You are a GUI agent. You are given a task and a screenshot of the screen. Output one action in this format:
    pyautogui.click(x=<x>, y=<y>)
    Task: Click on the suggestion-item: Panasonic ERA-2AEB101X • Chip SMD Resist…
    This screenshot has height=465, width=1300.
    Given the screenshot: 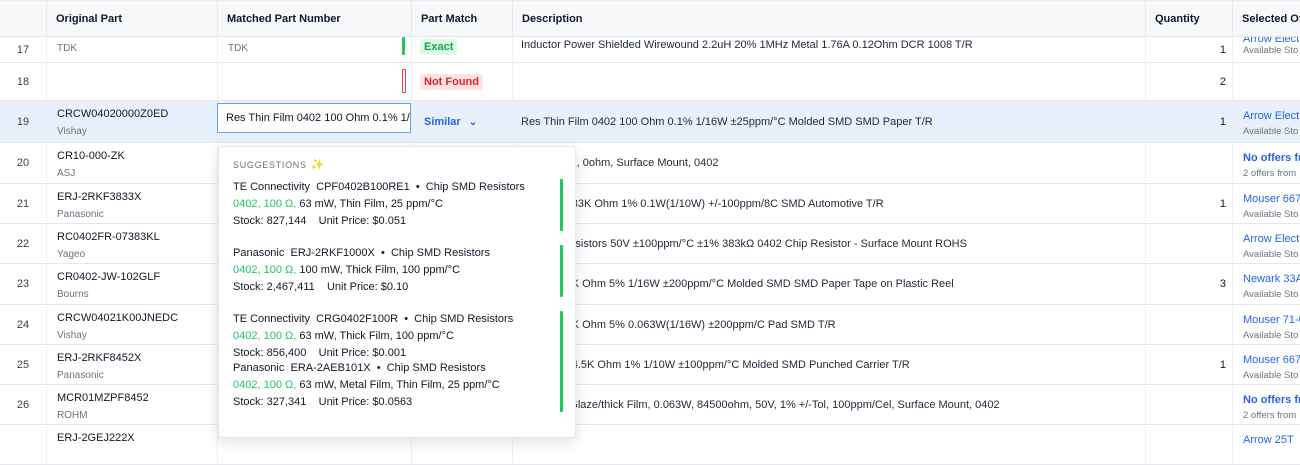 What is the action you would take?
    pyautogui.click(x=398, y=391)
    